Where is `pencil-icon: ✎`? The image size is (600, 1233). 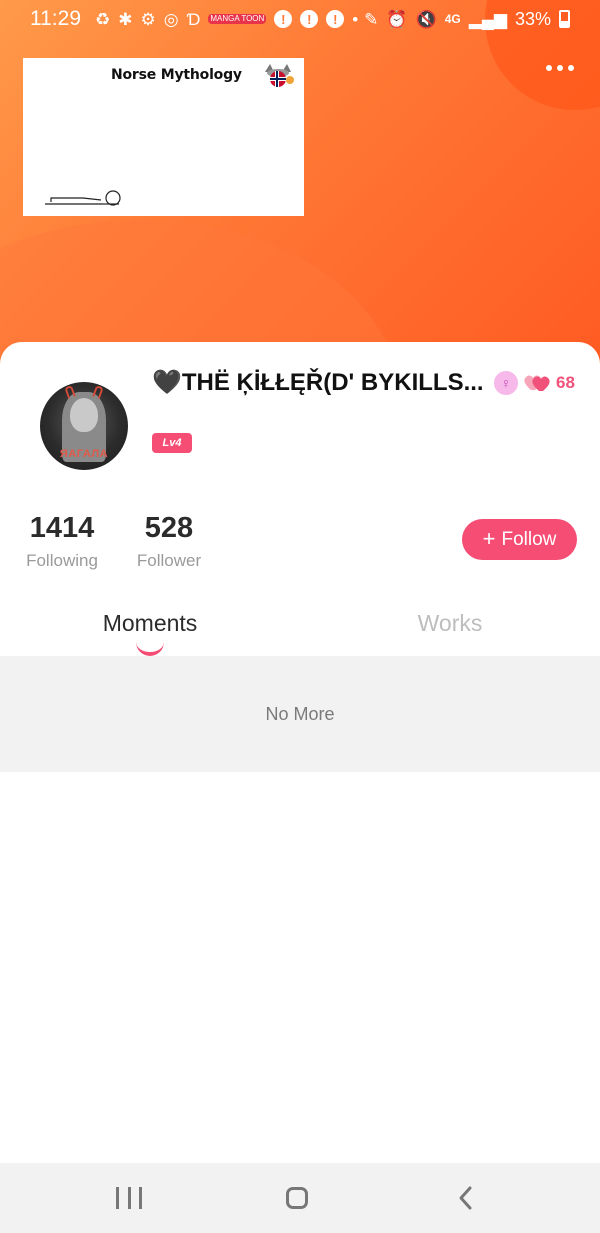 pencil-icon: ✎ is located at coordinates (371, 19).